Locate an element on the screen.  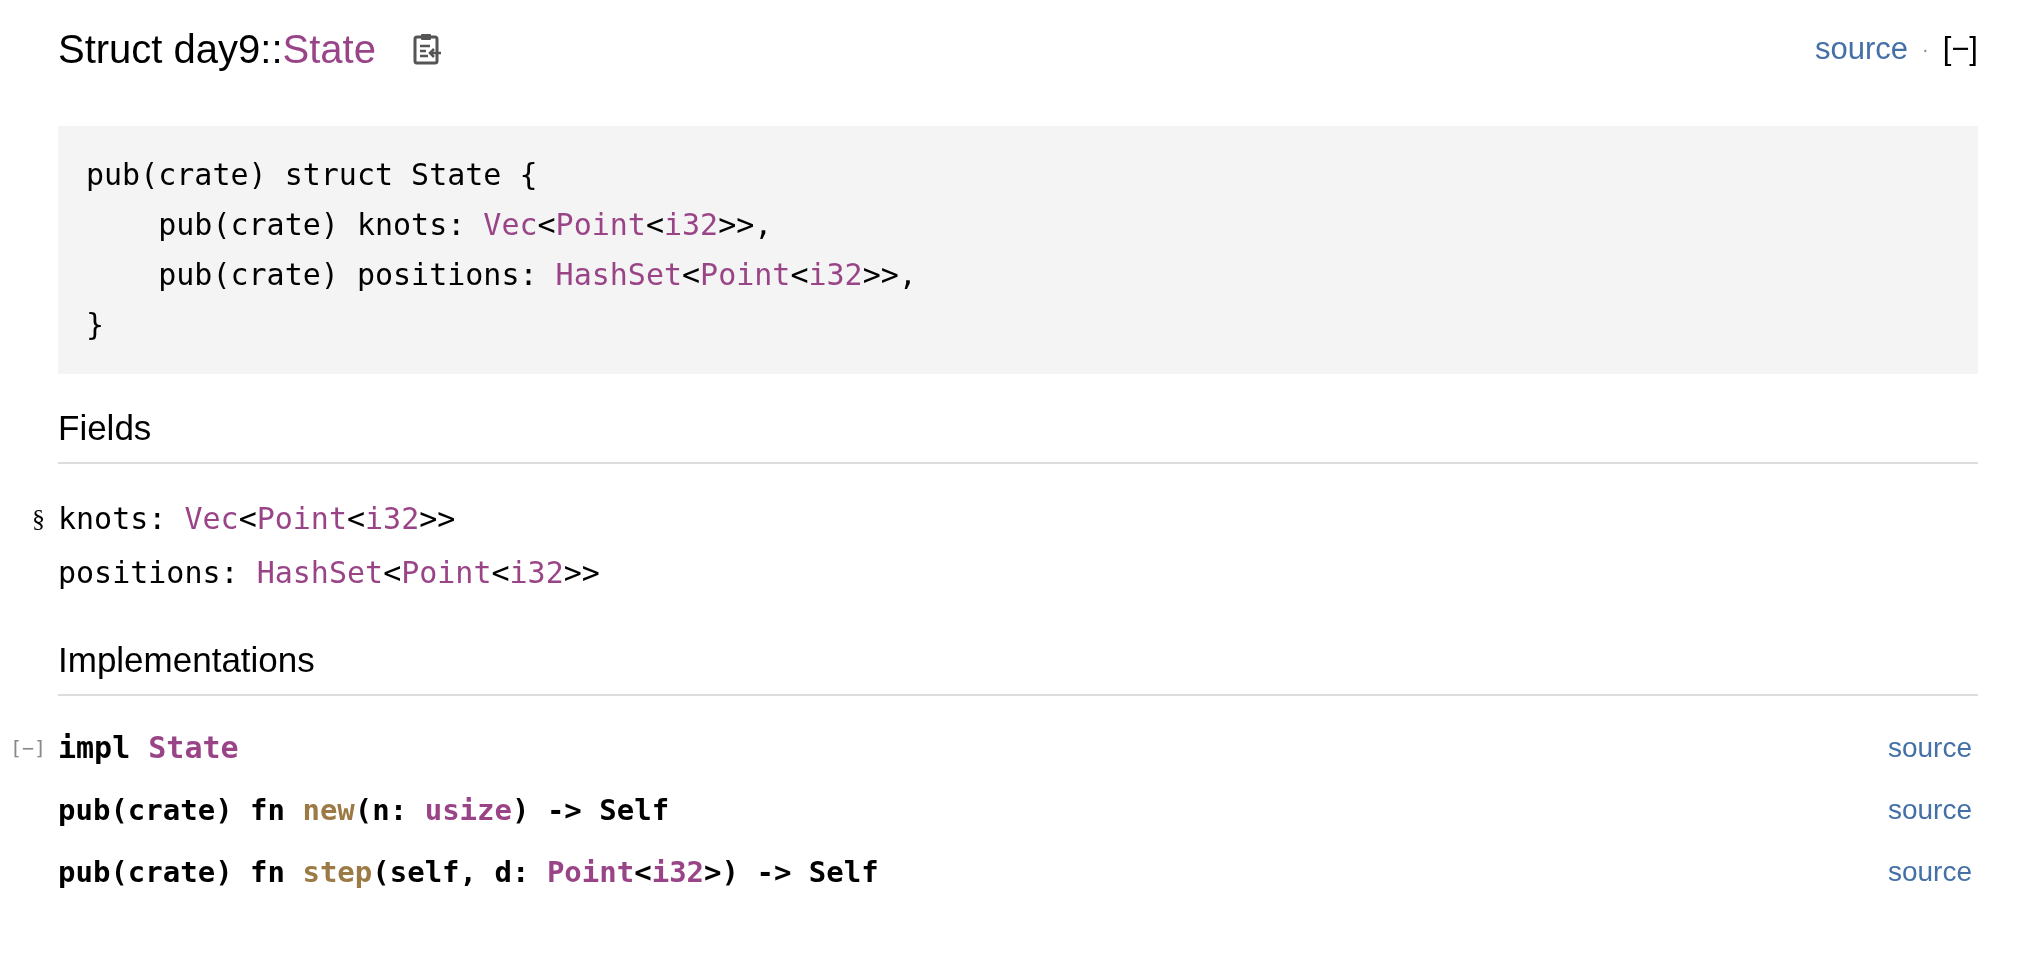
code-line: pub(crate) struct State { is located at coordinates (312, 175).